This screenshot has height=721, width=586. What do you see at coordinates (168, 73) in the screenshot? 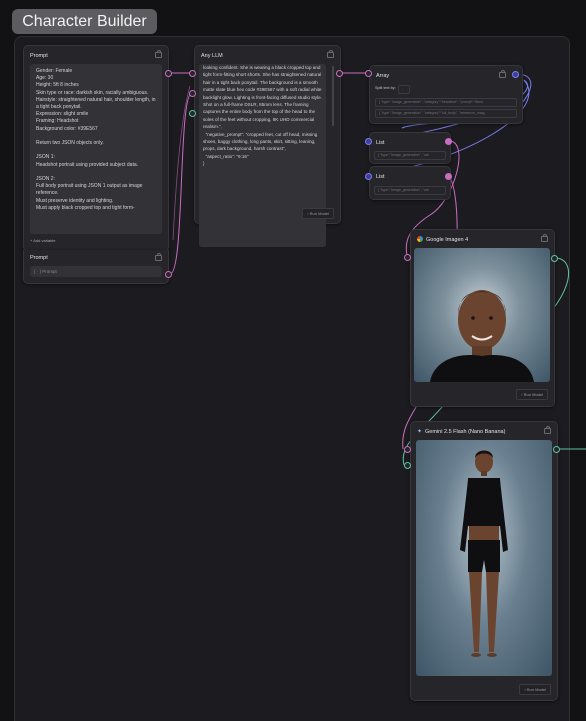
I see `prompt-output-port` at bounding box center [168, 73].